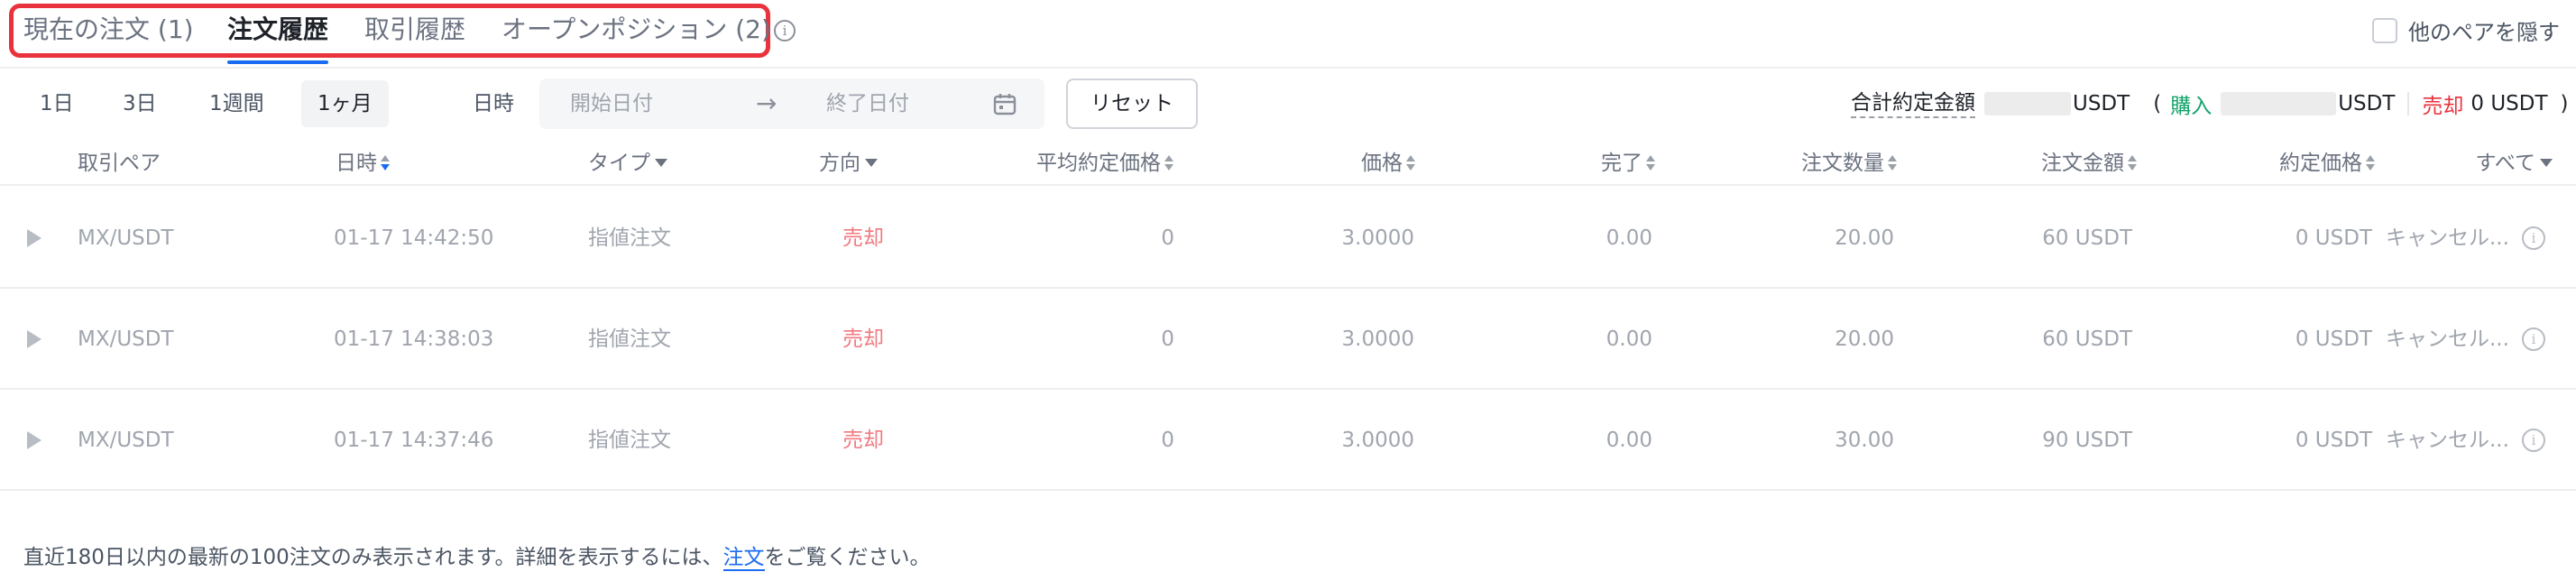  What do you see at coordinates (108, 30) in the screenshot?
I see `tab-open-orders: 現在の注文 (1)` at bounding box center [108, 30].